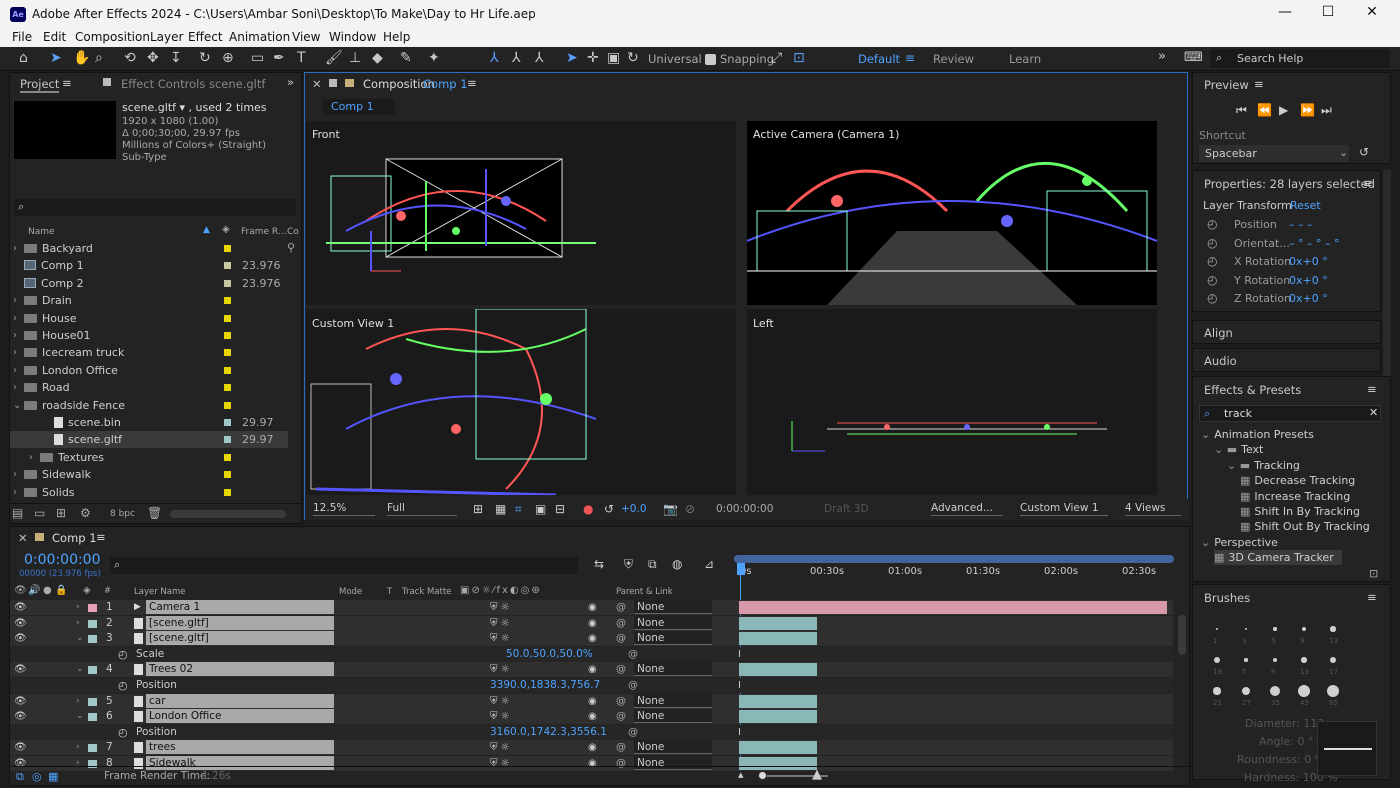 This screenshot has width=1400, height=788. I want to click on clear-search-icon: ✕, so click(1373, 412).